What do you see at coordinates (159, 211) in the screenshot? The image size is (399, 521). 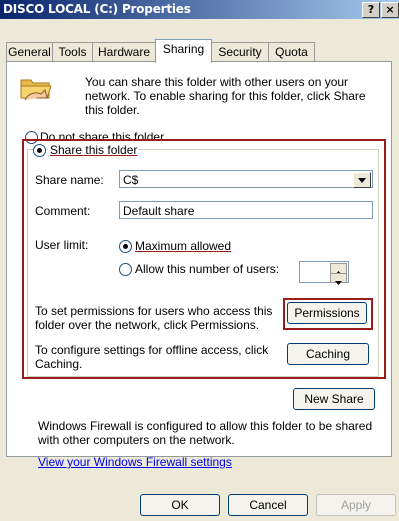 I see `comment-value: Default share` at bounding box center [159, 211].